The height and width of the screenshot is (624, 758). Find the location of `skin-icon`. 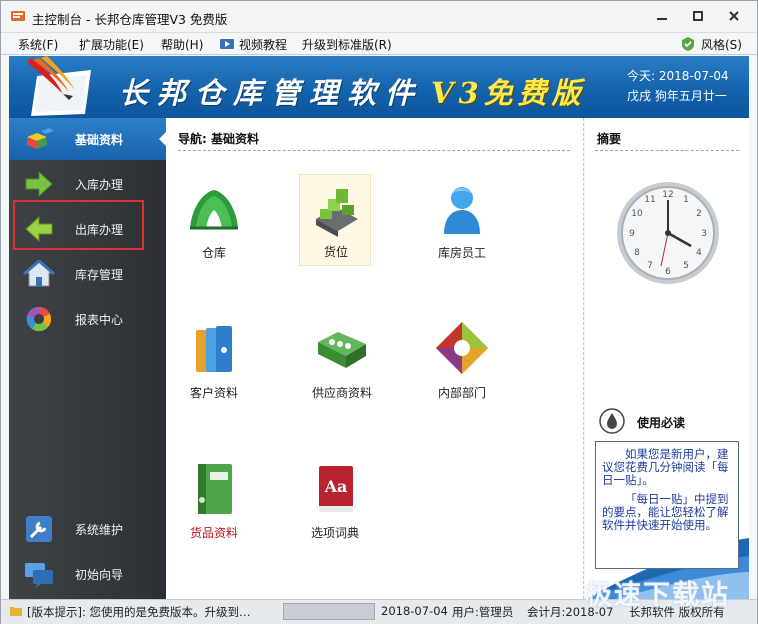

skin-icon is located at coordinates (688, 44).